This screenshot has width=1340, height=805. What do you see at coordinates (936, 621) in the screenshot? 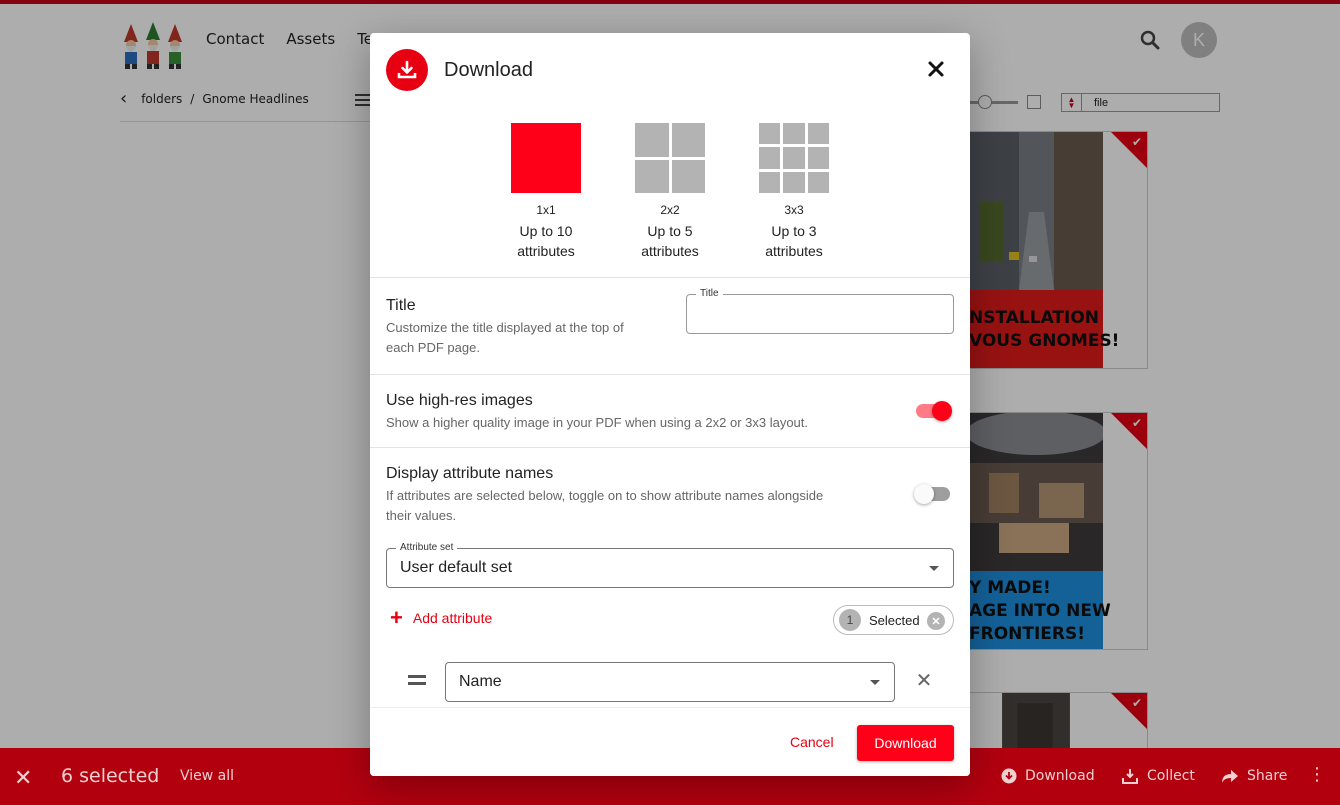
I see `clear-chip-icon: ✕` at bounding box center [936, 621].